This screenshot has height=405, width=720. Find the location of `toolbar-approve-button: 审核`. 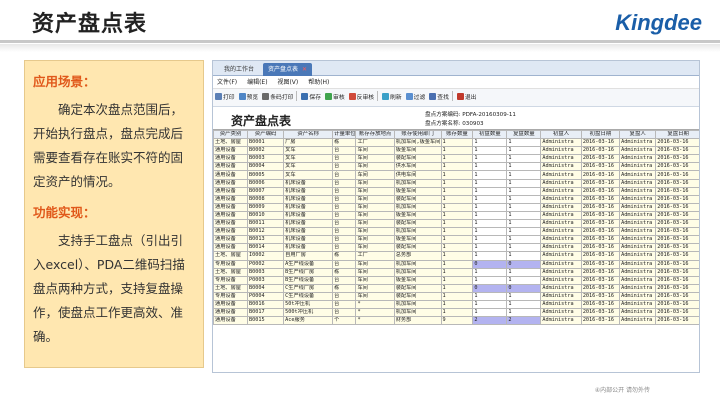

toolbar-approve-button: 审核 is located at coordinates (335, 97).